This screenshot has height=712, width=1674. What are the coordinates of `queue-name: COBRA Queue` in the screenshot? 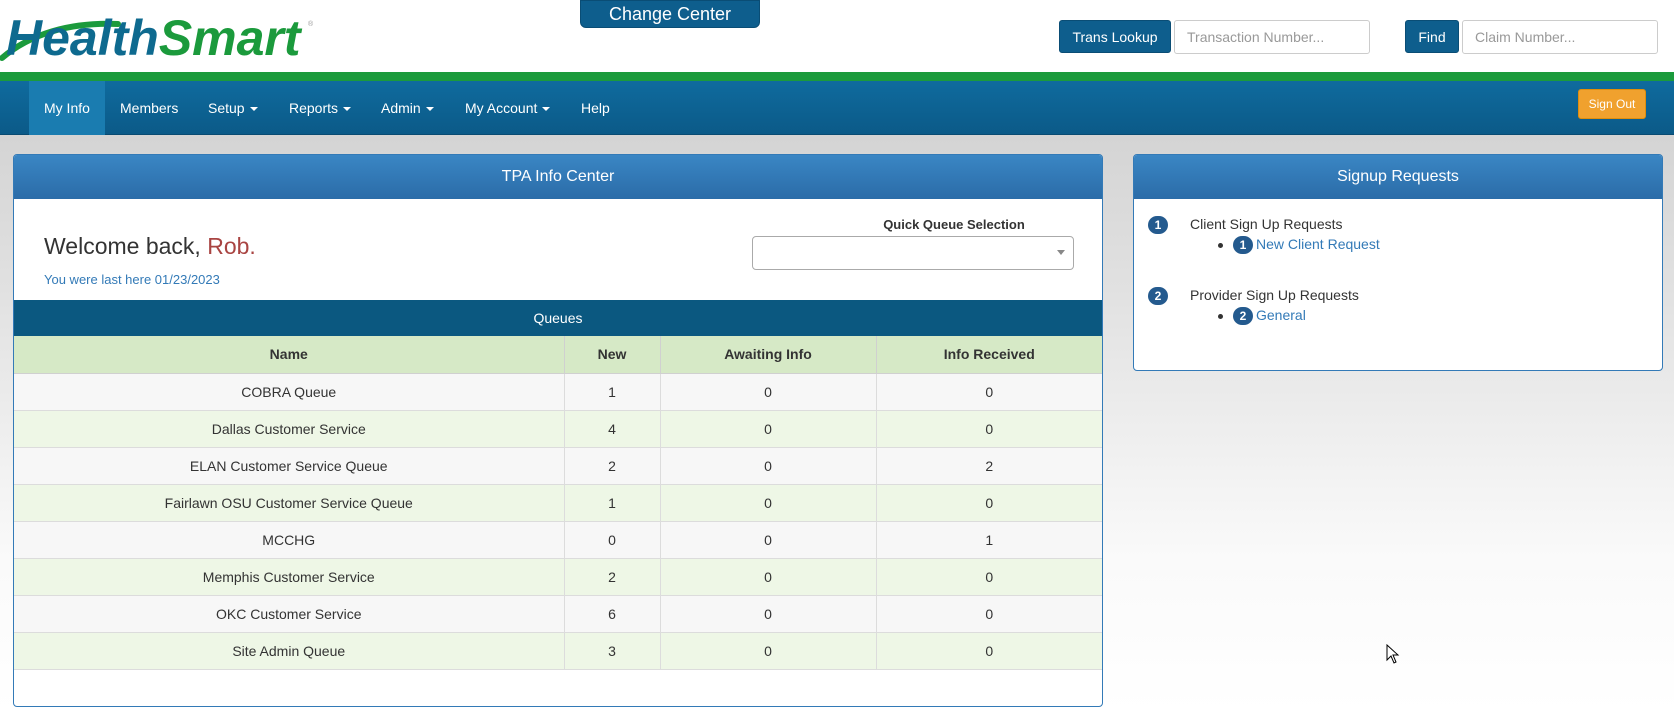 It's located at (289, 391).